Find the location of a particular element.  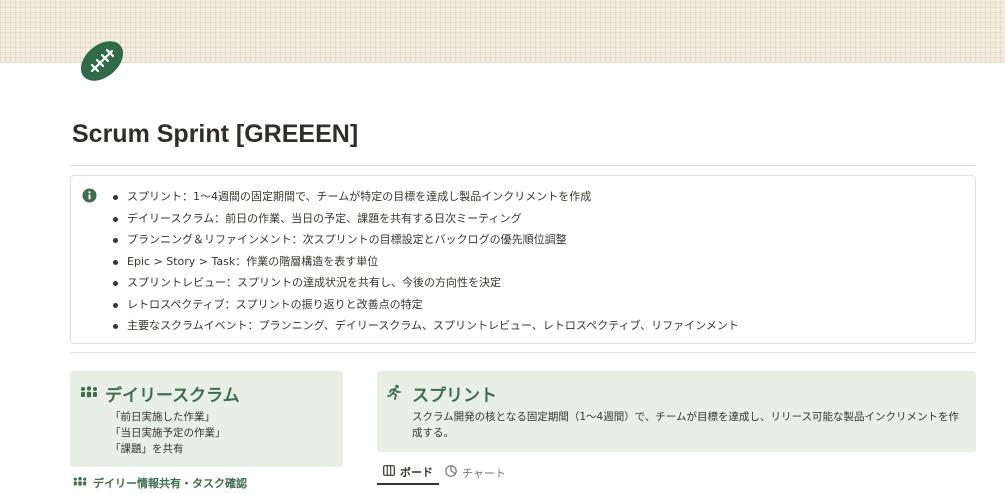

daily-scrum-card: デイリースクラム 「前日実施した作業」 「当日実施予定の作業」 「課題」を共有 is located at coordinates (206, 419).